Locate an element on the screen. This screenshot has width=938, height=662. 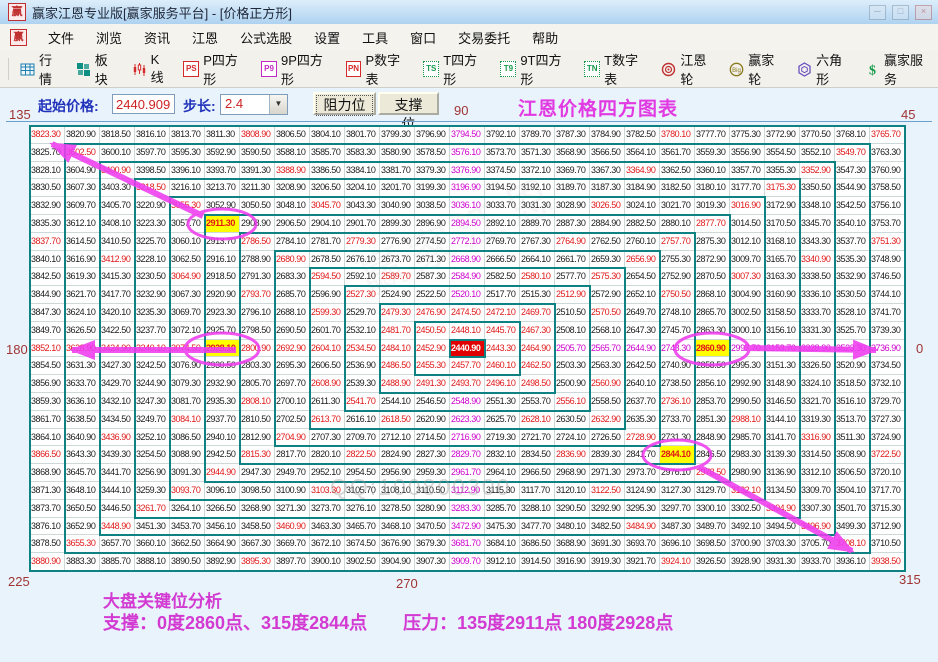
toolbar-separator is located at coordinates (8, 69).